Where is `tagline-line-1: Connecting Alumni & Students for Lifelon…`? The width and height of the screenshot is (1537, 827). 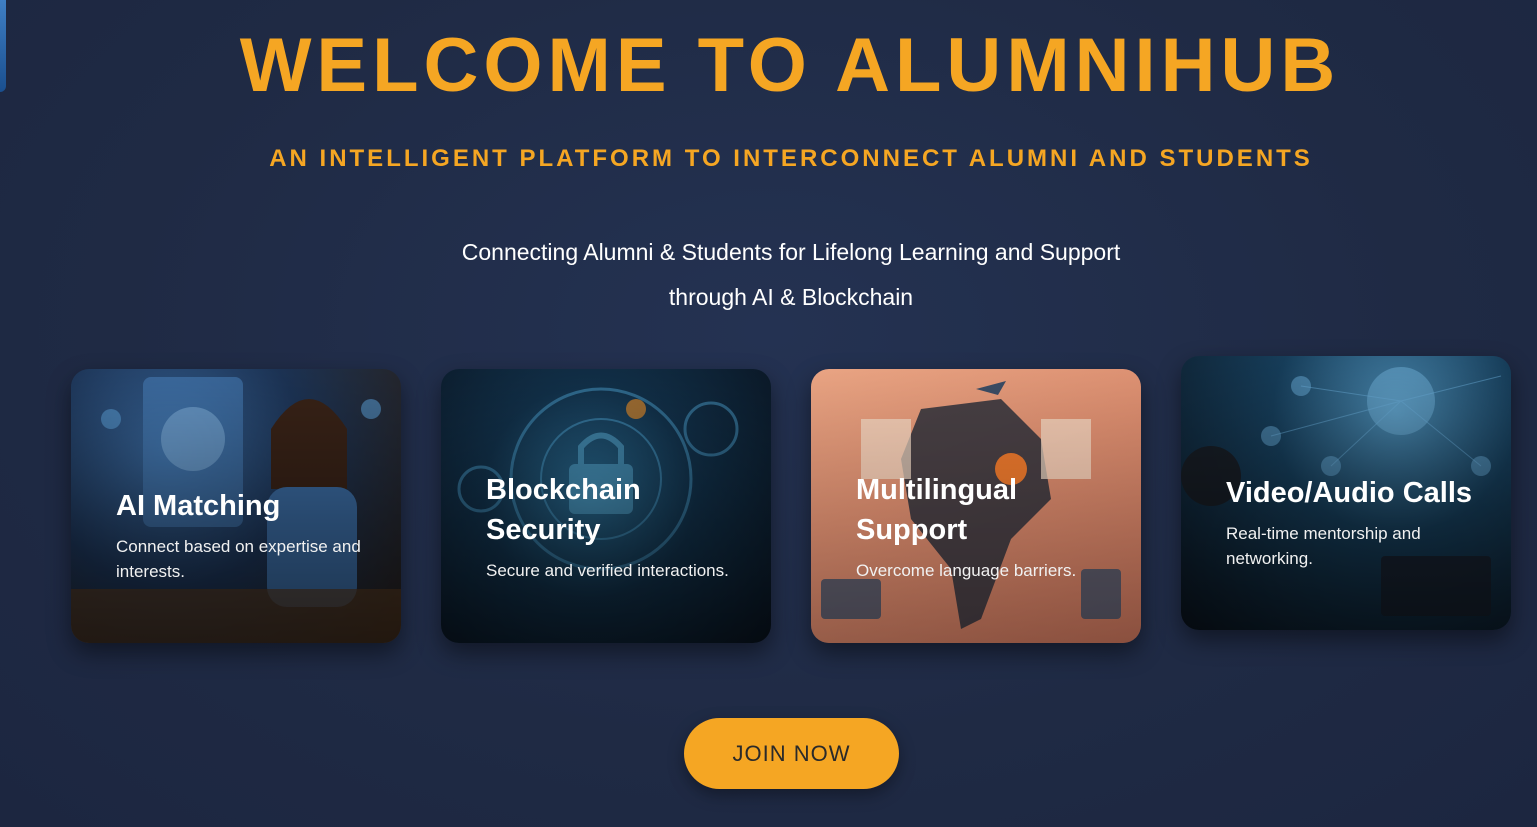 tagline-line-1: Connecting Alumni & Students for Lifelon… is located at coordinates (791, 252).